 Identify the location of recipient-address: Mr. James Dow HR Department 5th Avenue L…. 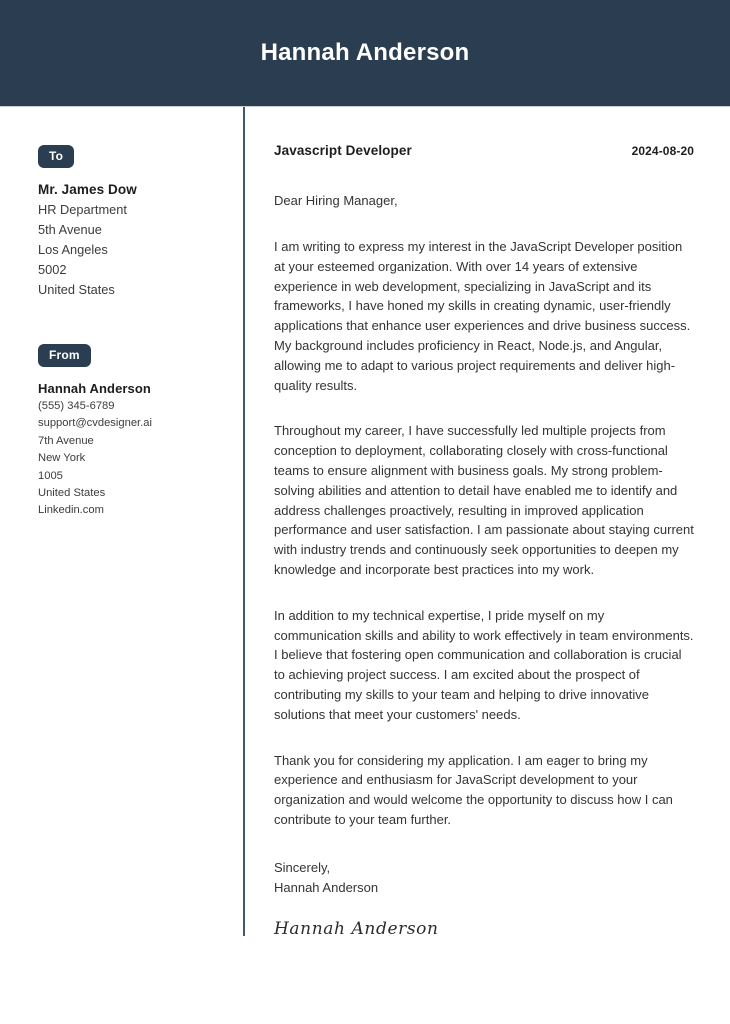
(130, 240).